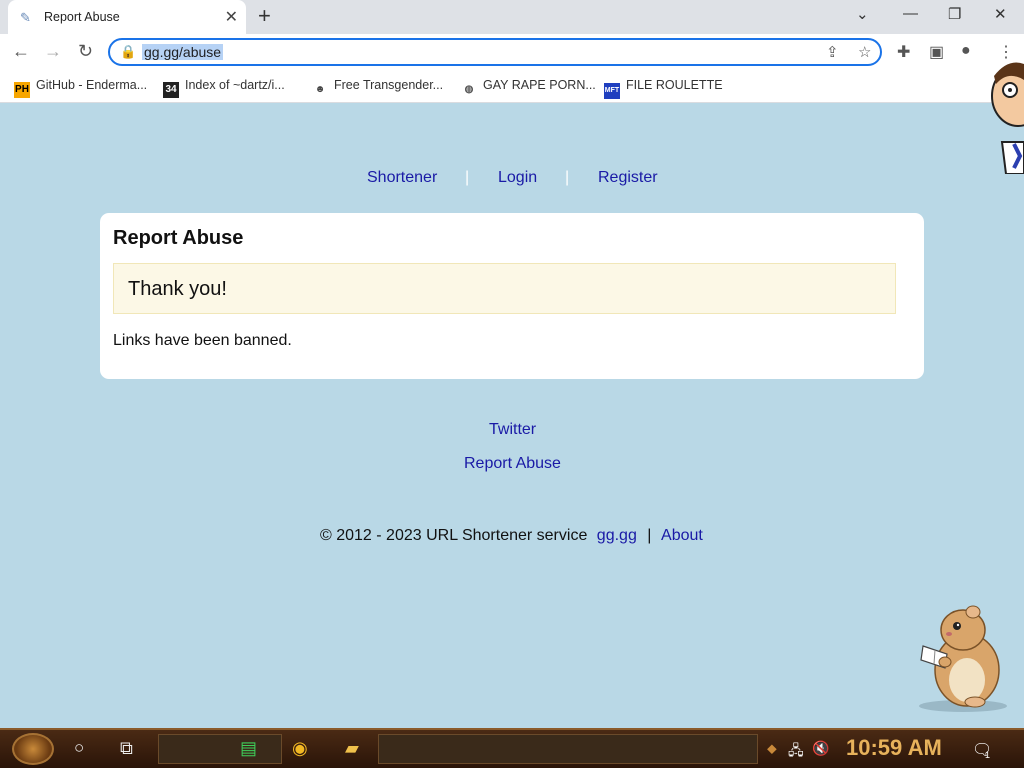  What do you see at coordinates (79, 748) in the screenshot?
I see `cortana-circle-icon: ○` at bounding box center [79, 748].